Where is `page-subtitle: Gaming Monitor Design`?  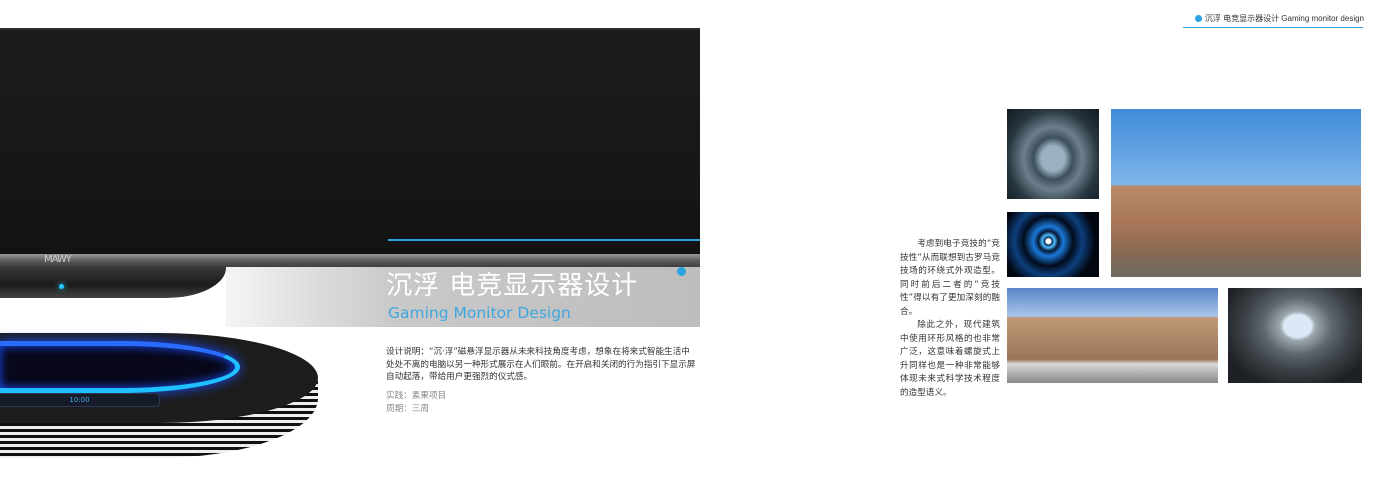
page-subtitle: Gaming Monitor Design is located at coordinates (479, 313).